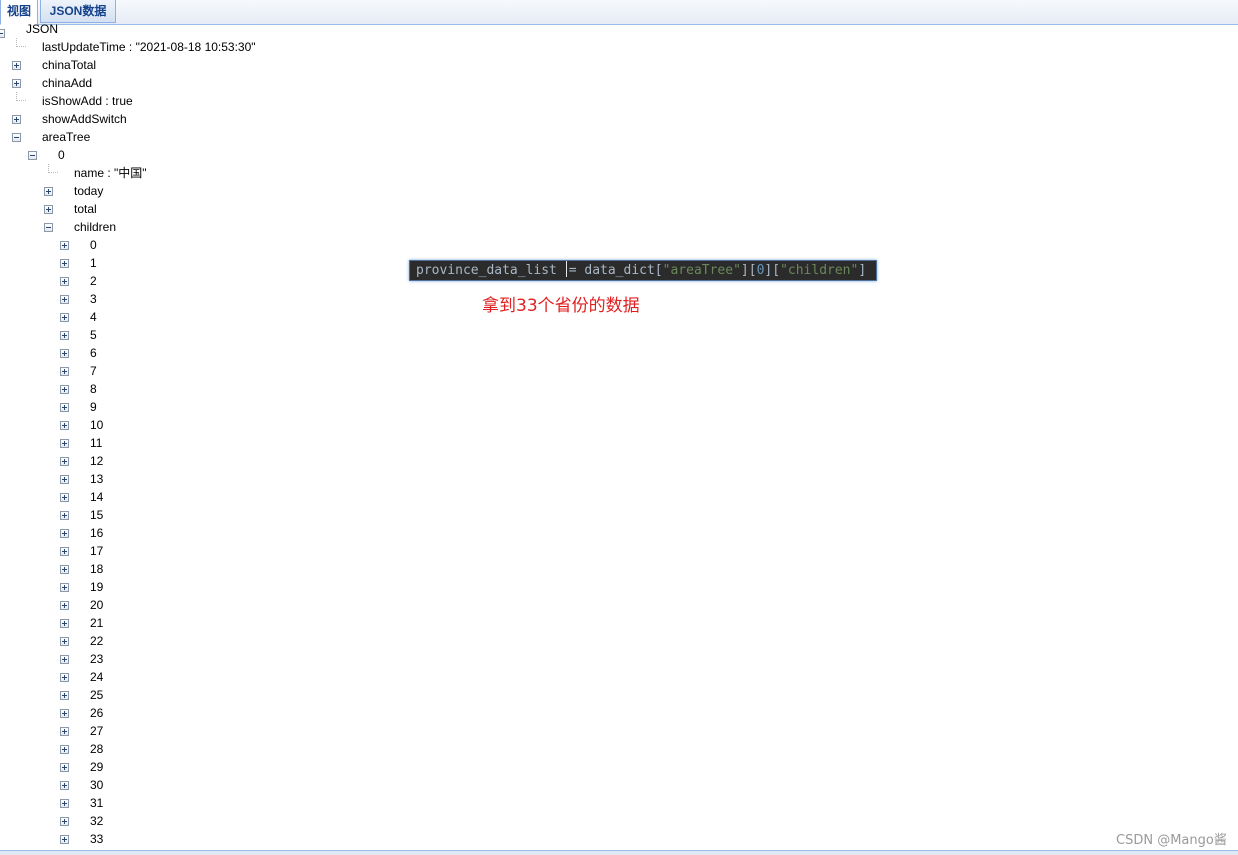 This screenshot has height=855, width=1238. I want to click on tree-node-label: 19, so click(97, 587).